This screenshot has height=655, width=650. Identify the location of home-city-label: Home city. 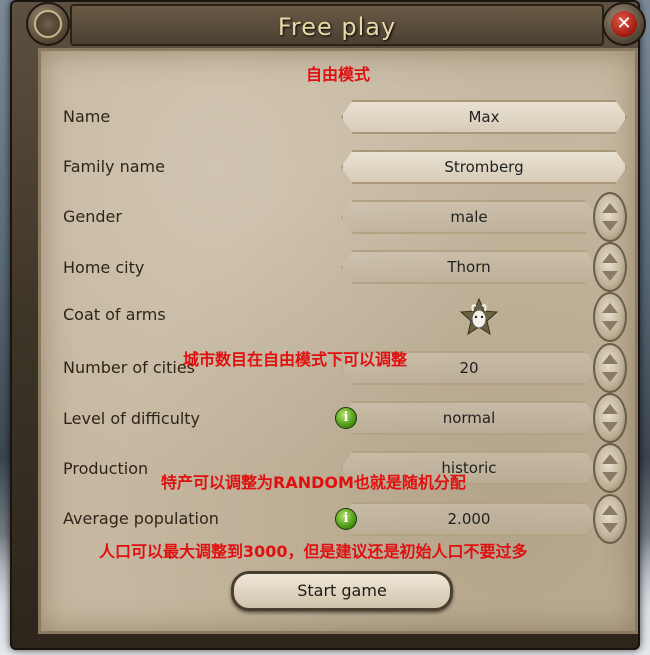
(104, 267).